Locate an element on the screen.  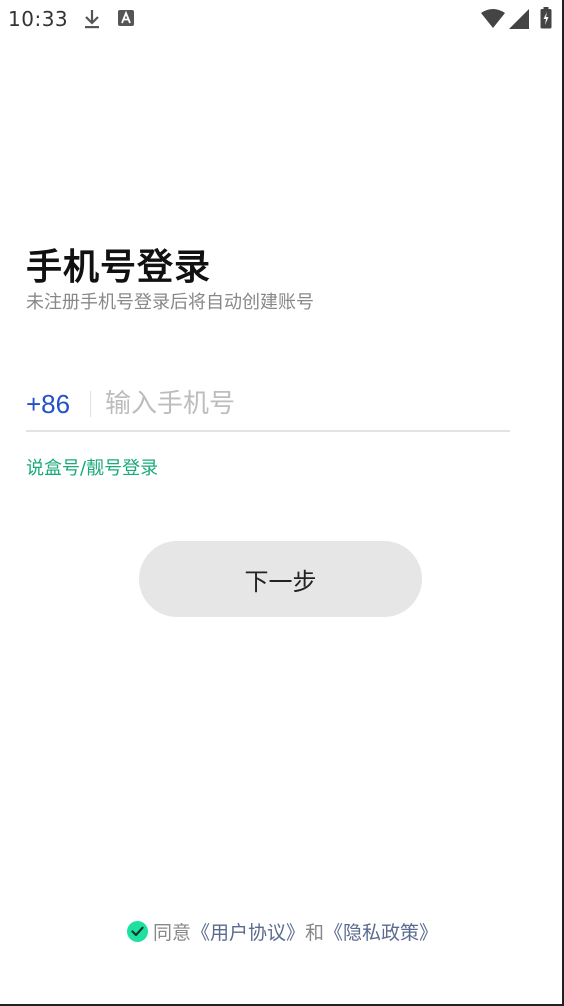
agreement-prefix: 同意 is located at coordinates (172, 933).